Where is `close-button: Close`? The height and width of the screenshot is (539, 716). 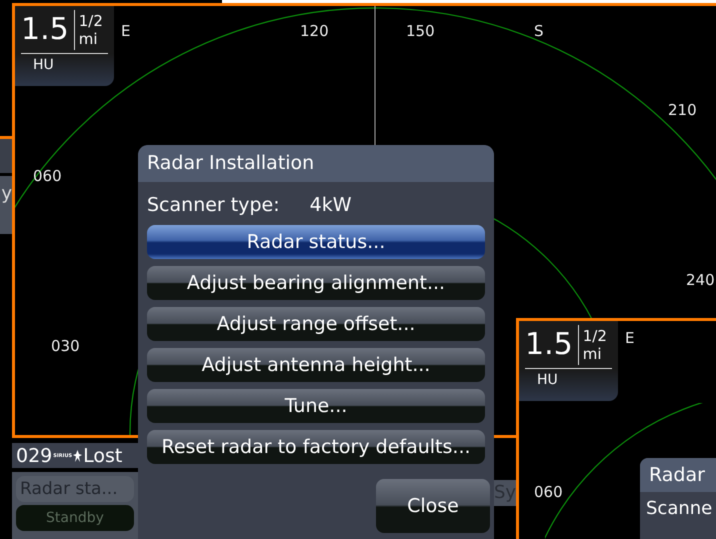
close-button: Close is located at coordinates (433, 506).